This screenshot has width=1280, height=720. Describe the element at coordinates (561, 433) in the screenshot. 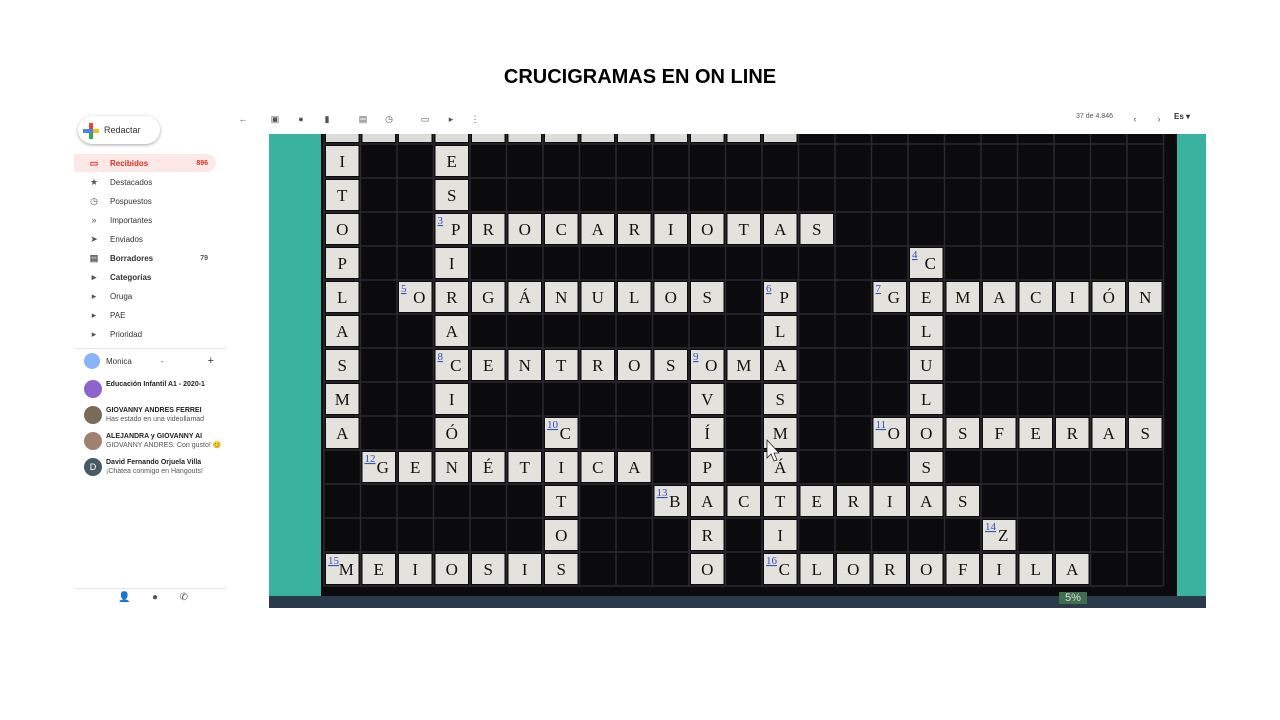

I see `crossword-cell: C10` at that location.